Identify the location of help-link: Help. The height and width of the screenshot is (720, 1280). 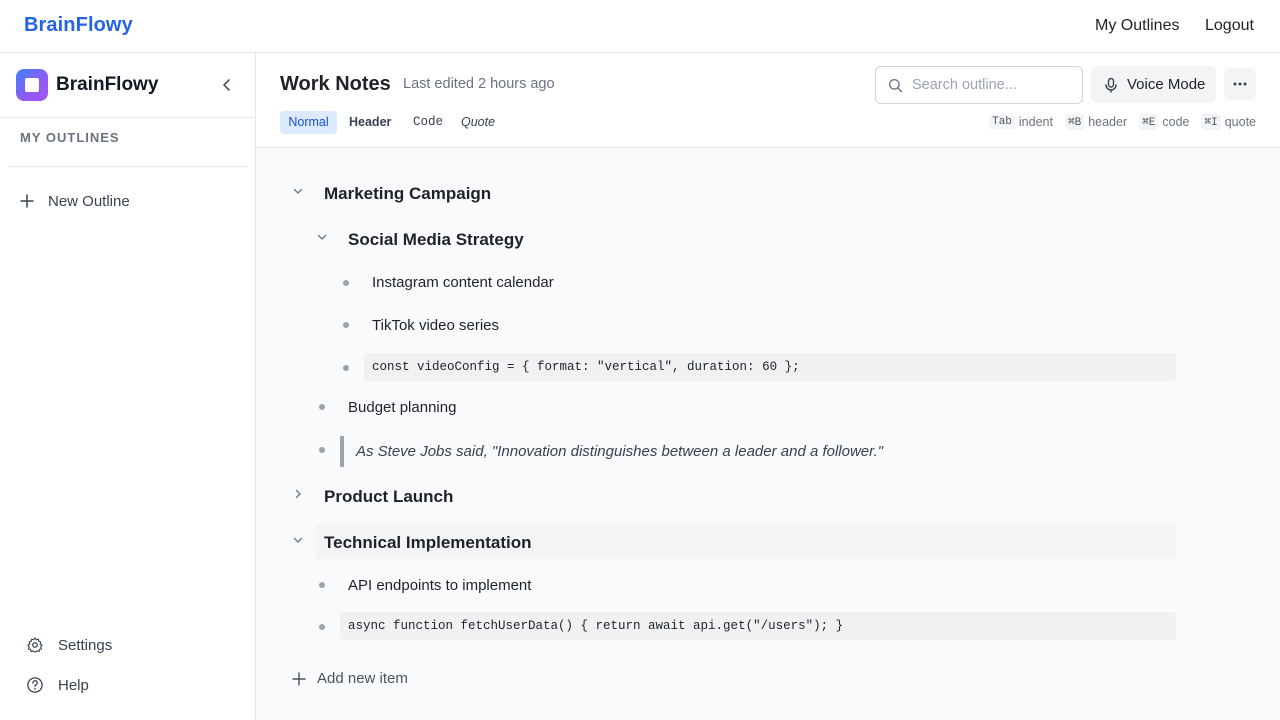
(57, 685).